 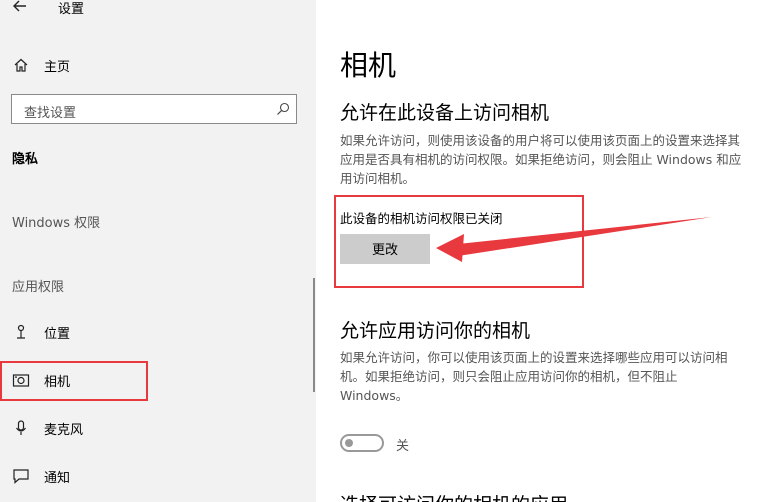 I want to click on location-icon, so click(x=21, y=331).